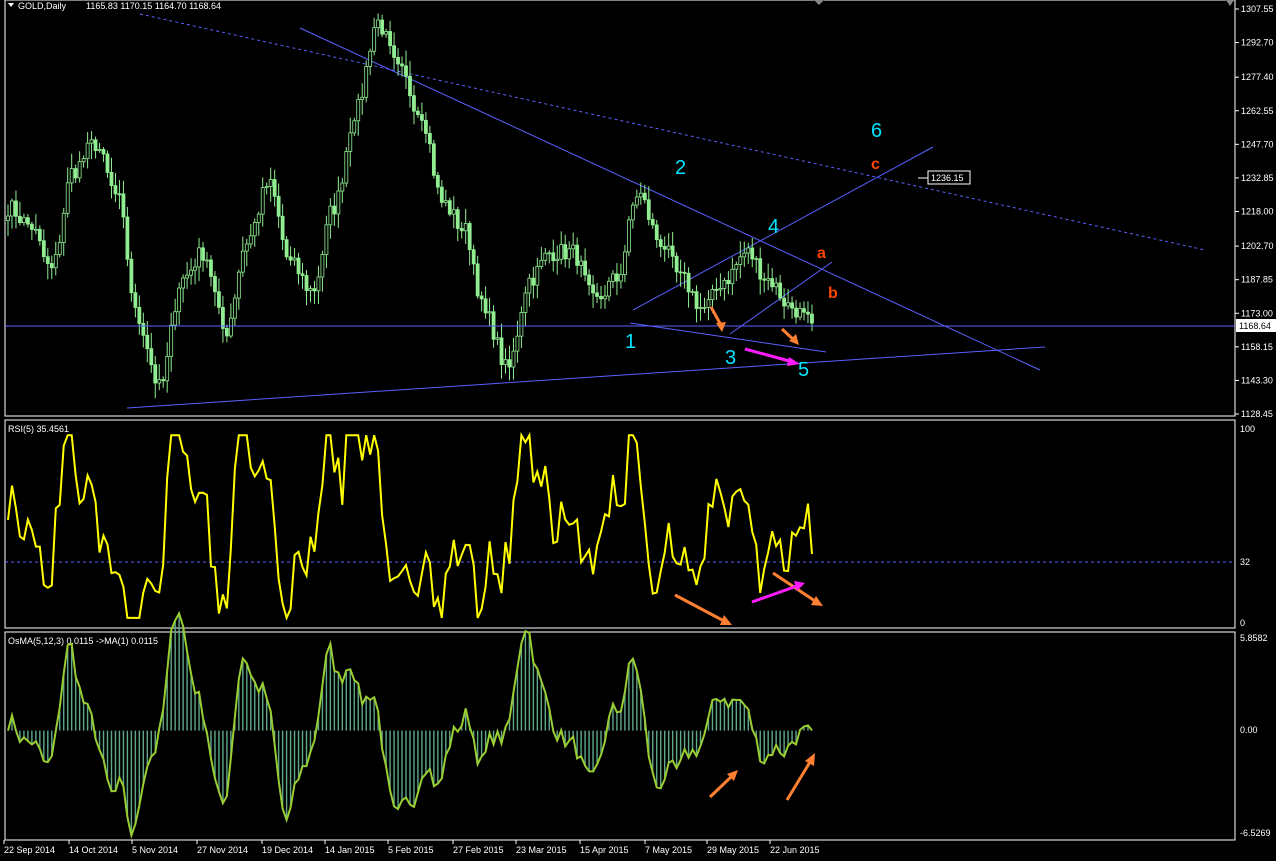 This screenshot has width=1276, height=861. I want to click on price-label-text: 1236.15, so click(947, 178).